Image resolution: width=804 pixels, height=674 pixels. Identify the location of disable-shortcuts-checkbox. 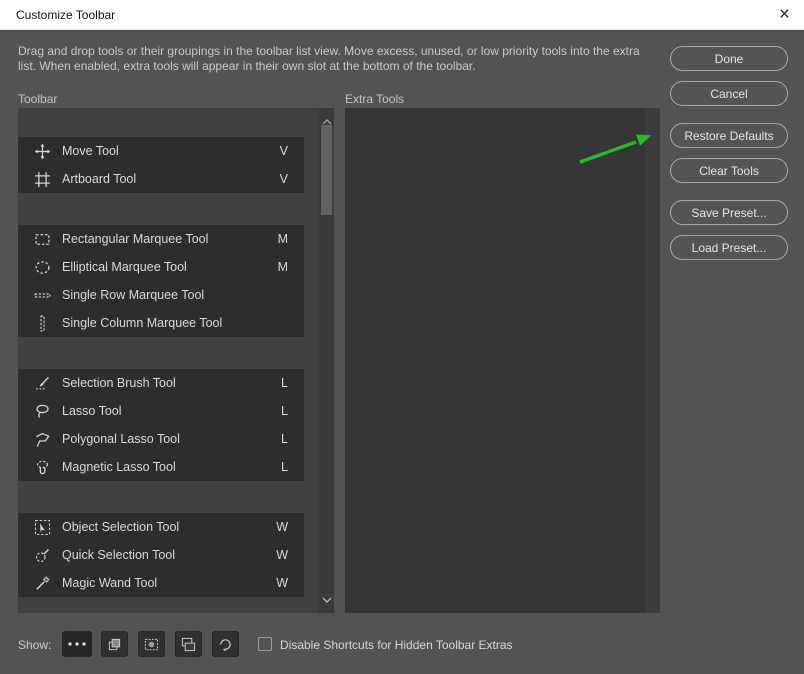
(265, 644).